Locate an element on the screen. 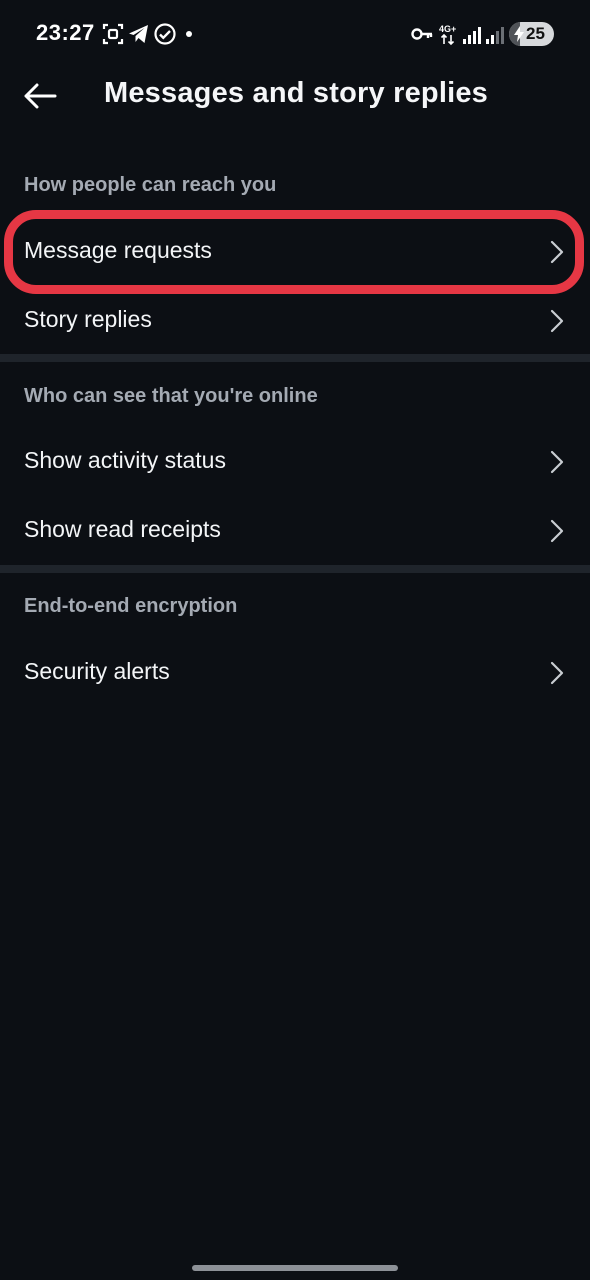 The height and width of the screenshot is (1280, 590). row-label: Message requests is located at coordinates (118, 250).